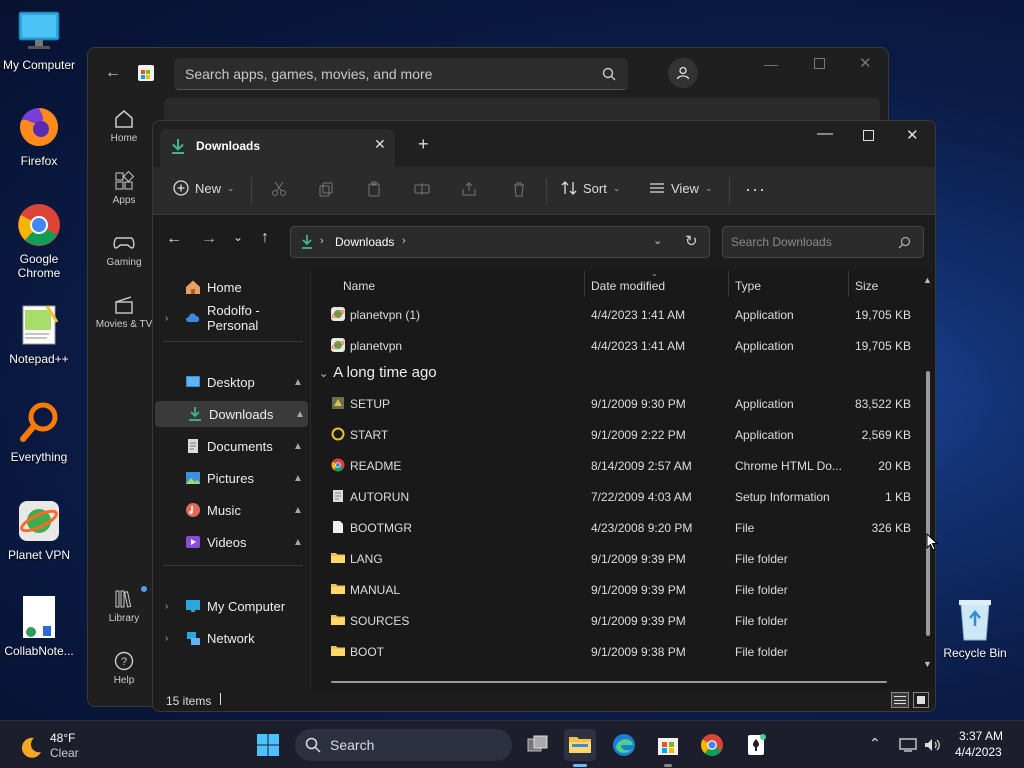  I want to click on new-button: New ⌄, so click(204, 188).